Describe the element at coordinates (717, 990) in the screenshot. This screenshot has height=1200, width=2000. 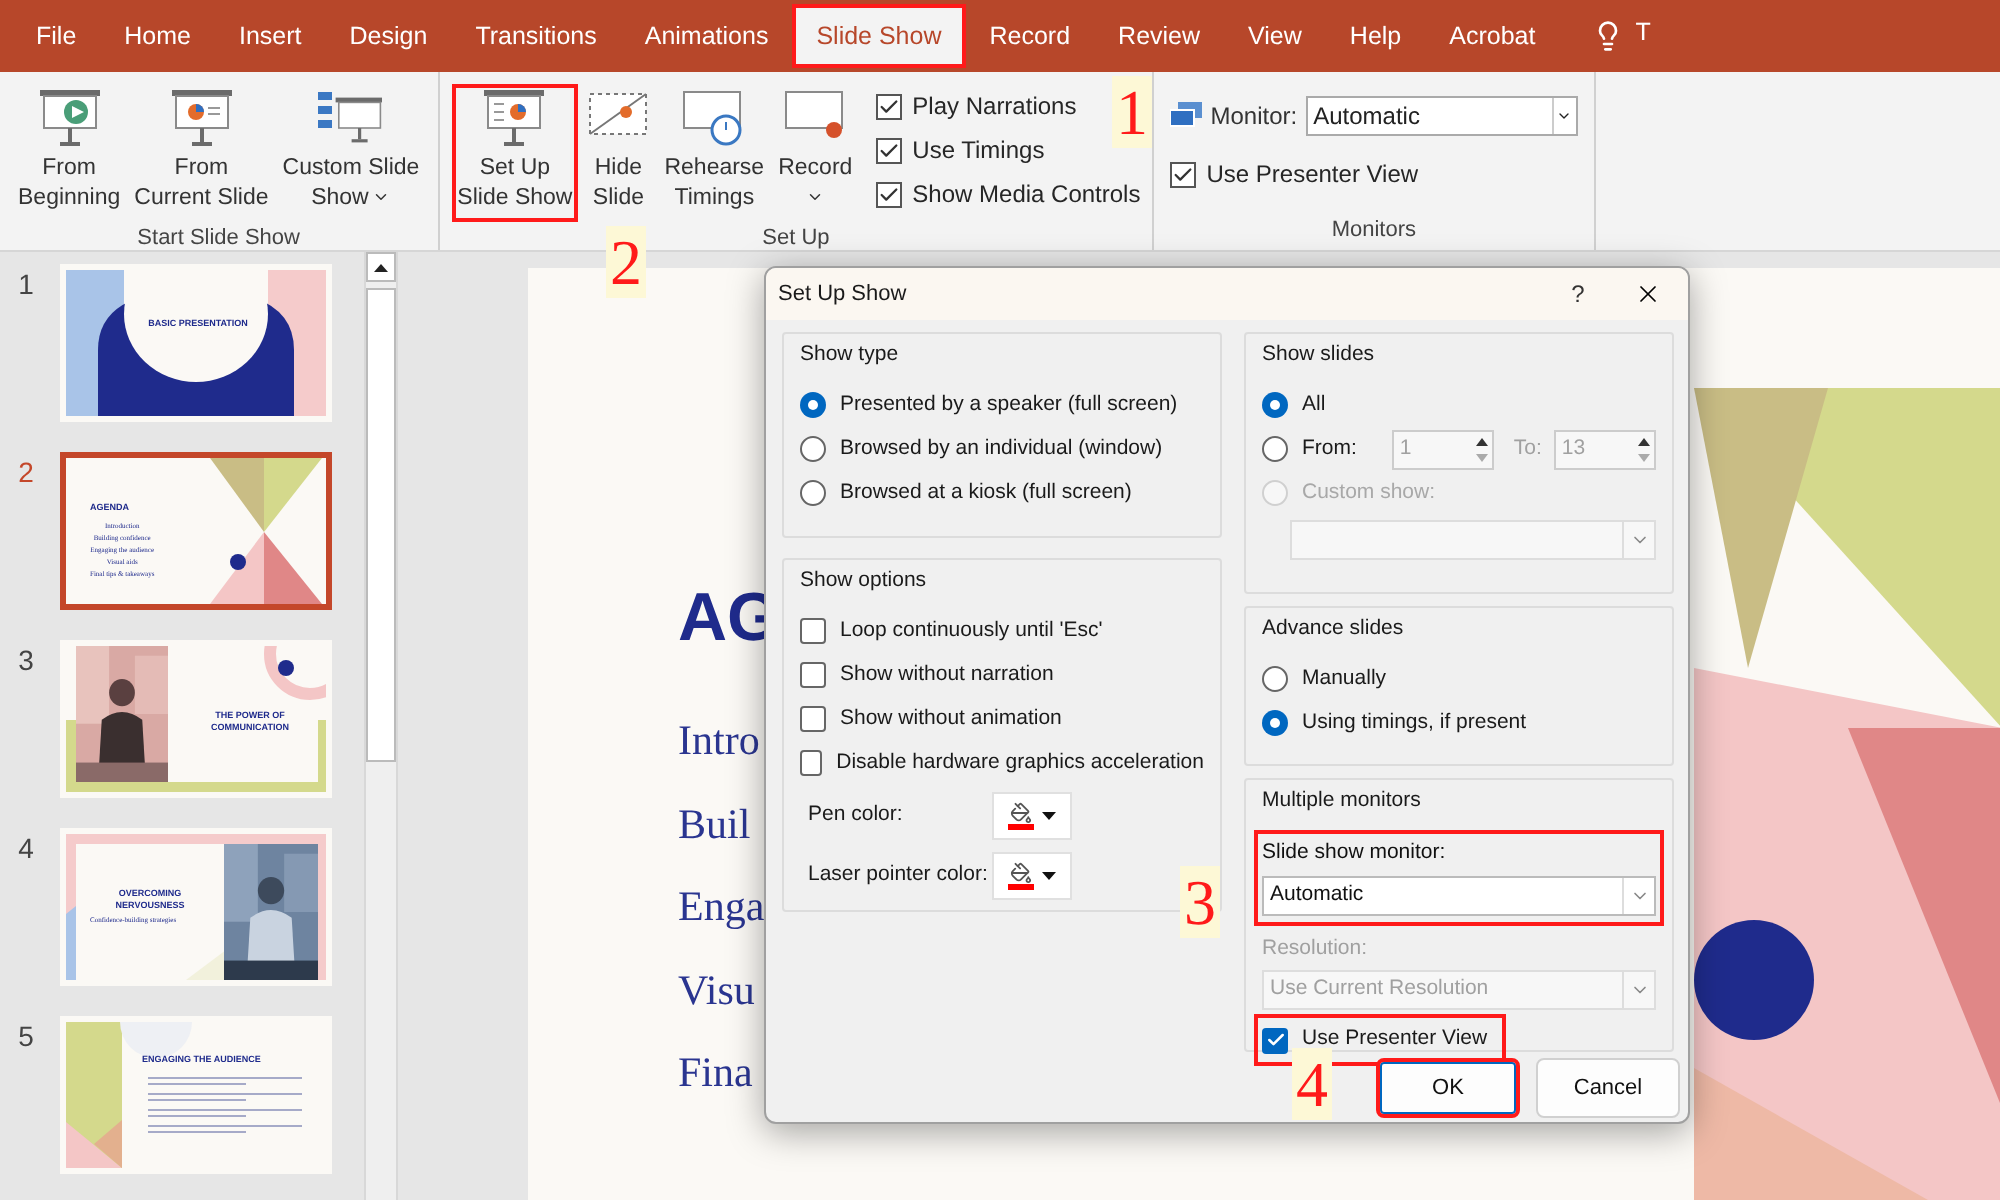
I see `agenda-line: Visu` at that location.